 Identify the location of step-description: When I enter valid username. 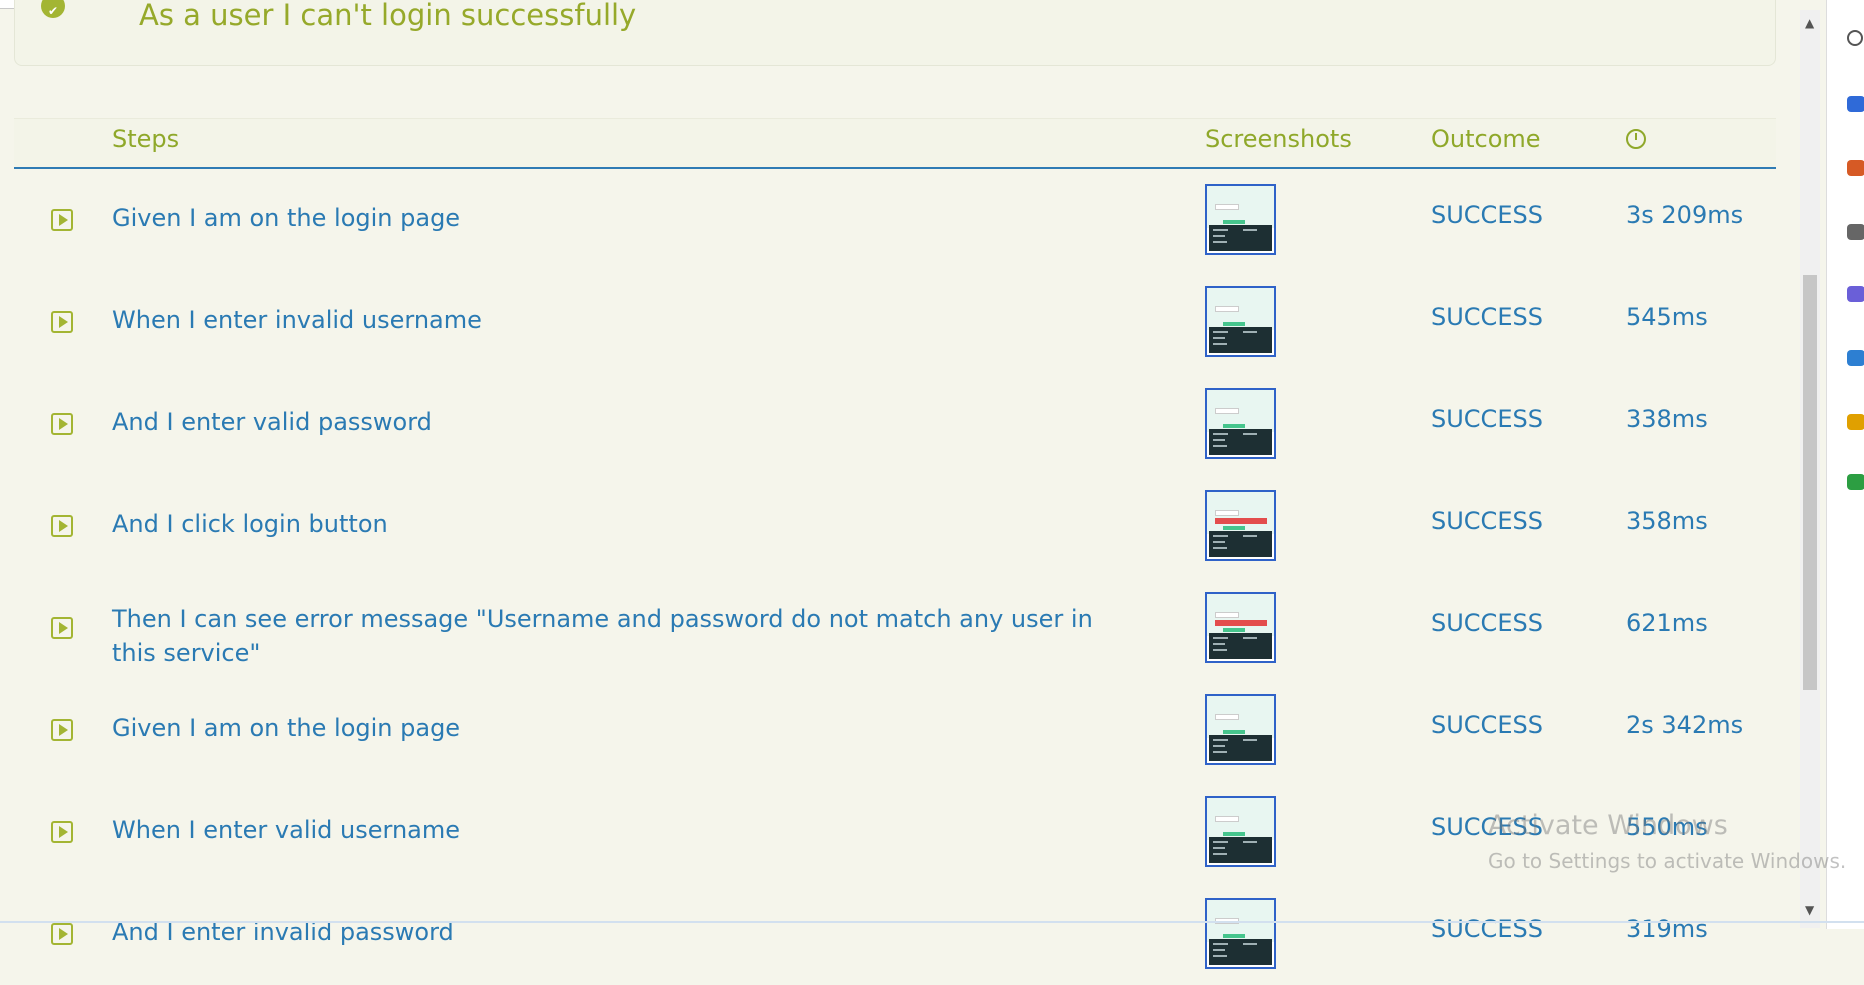
(286, 830).